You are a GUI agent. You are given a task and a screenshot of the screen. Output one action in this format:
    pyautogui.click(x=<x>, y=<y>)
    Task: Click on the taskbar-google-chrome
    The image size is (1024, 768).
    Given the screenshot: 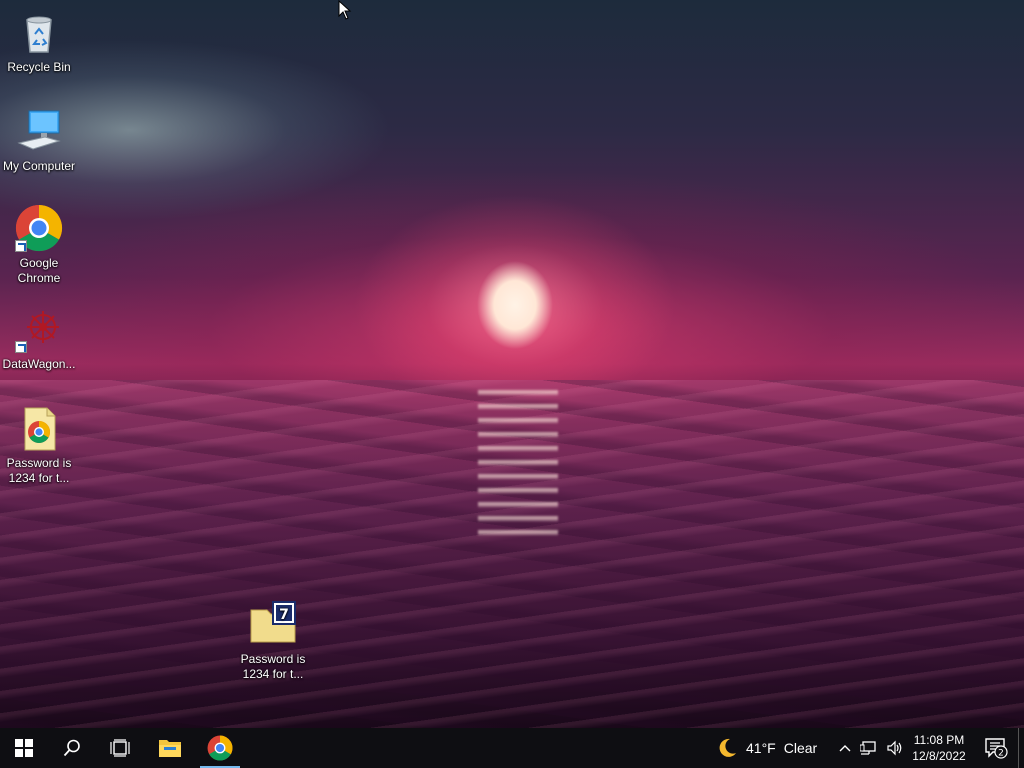 What is the action you would take?
    pyautogui.click(x=220, y=748)
    